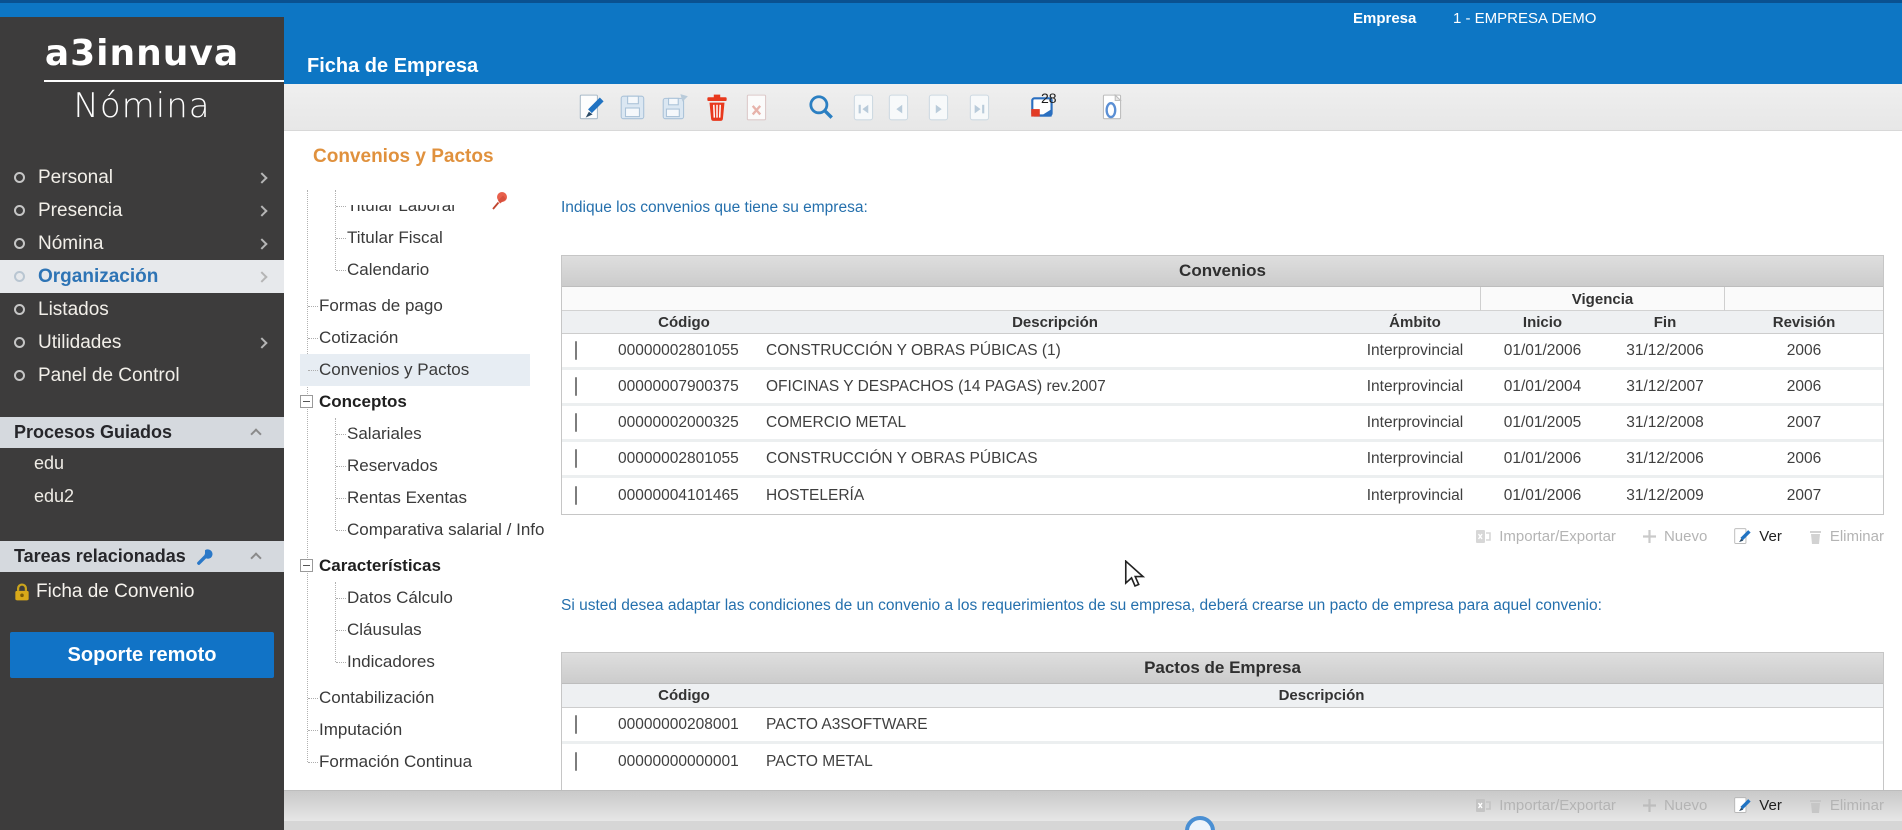 This screenshot has width=1902, height=830. Describe the element at coordinates (142, 177) in the screenshot. I see `sidebar-menu-item: Personal` at that location.